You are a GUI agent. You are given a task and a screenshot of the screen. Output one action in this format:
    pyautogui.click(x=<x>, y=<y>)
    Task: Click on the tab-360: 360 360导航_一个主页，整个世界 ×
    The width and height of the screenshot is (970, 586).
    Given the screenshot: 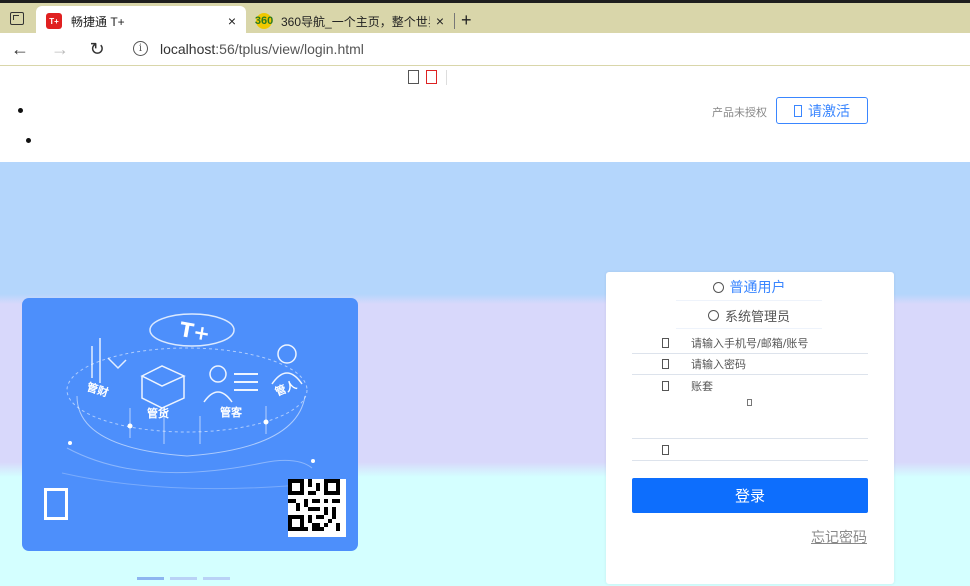 What is the action you would take?
    pyautogui.click(x=350, y=21)
    